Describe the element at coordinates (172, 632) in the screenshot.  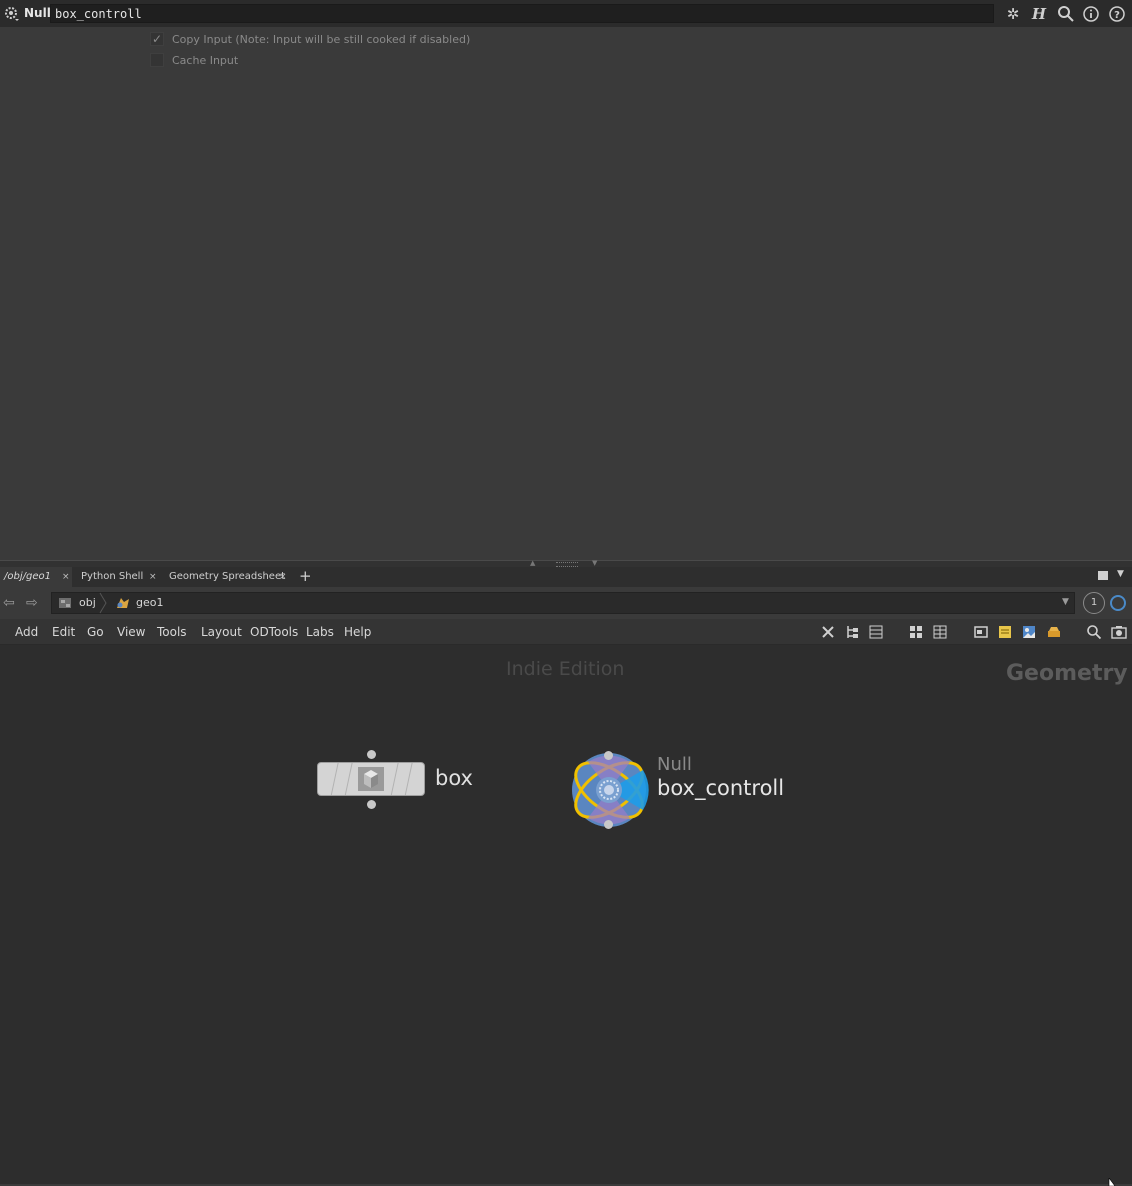
I see `menu-tools: Tools` at that location.